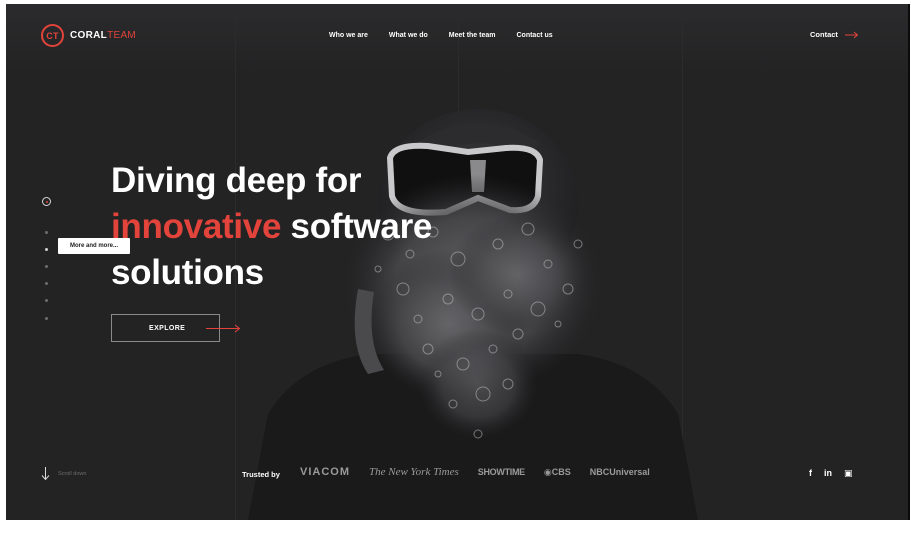  What do you see at coordinates (196, 226) in the screenshot?
I see `headline-accent-word: innovative` at bounding box center [196, 226].